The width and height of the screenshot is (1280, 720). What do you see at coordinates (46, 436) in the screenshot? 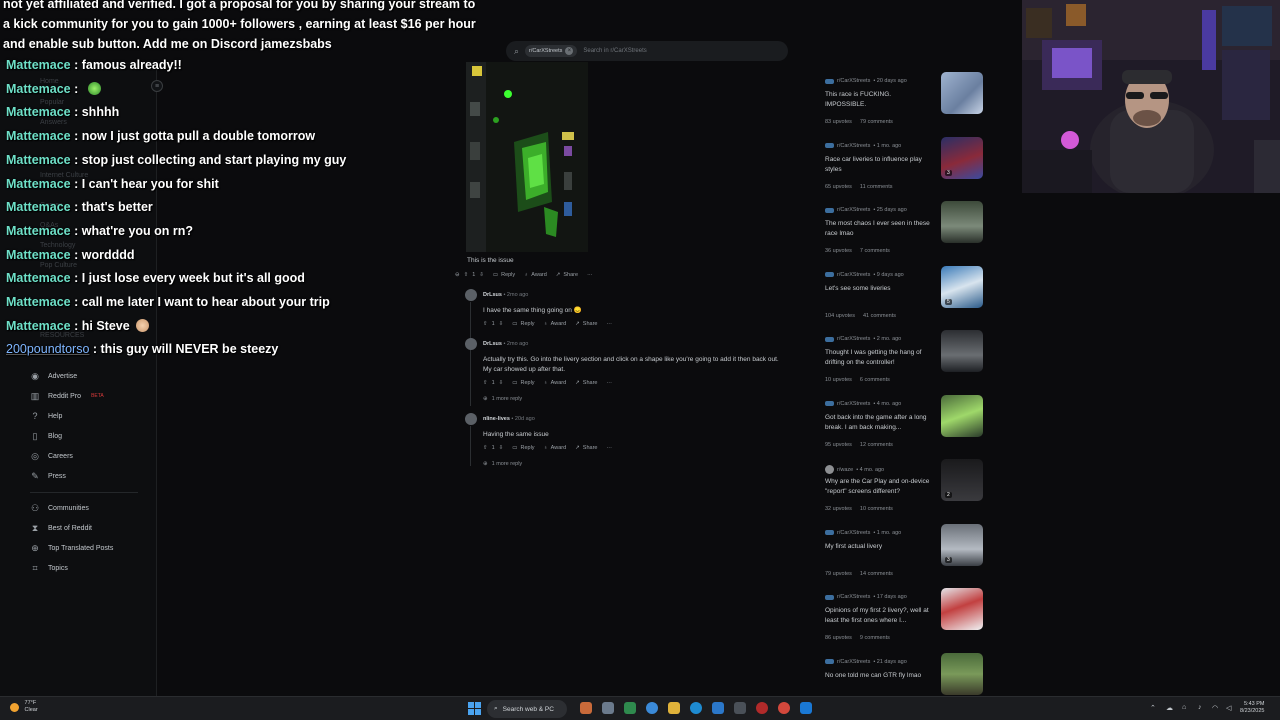
I see `sidebar-item-blog: ▯ Blog` at bounding box center [46, 436].